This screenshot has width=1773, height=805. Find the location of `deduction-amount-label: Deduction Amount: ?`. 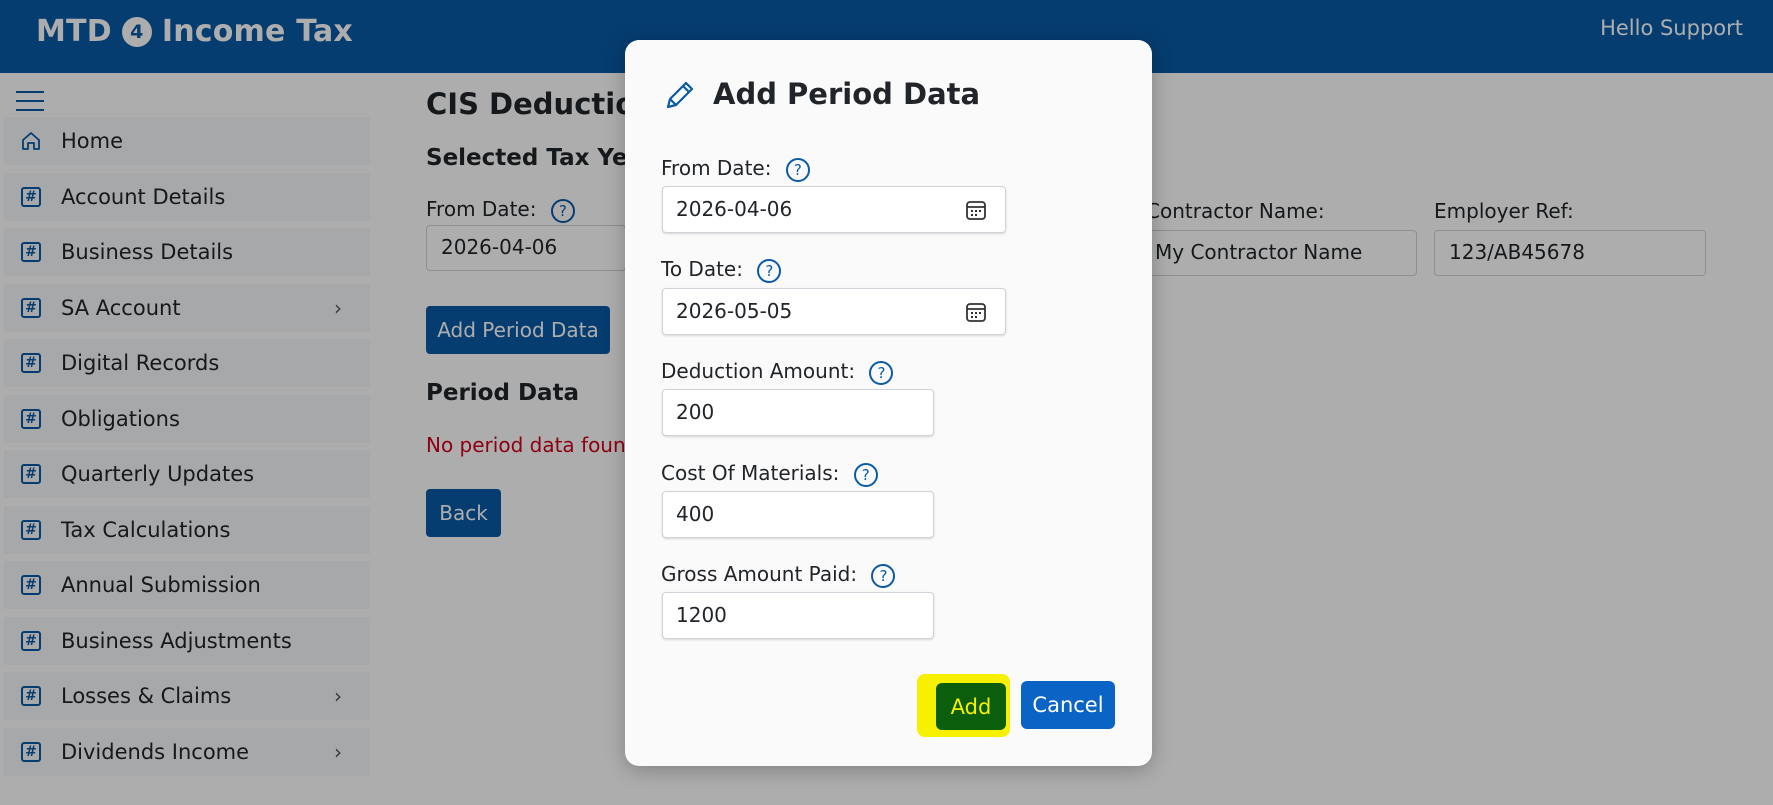

deduction-amount-label: Deduction Amount: ? is located at coordinates (777, 372).